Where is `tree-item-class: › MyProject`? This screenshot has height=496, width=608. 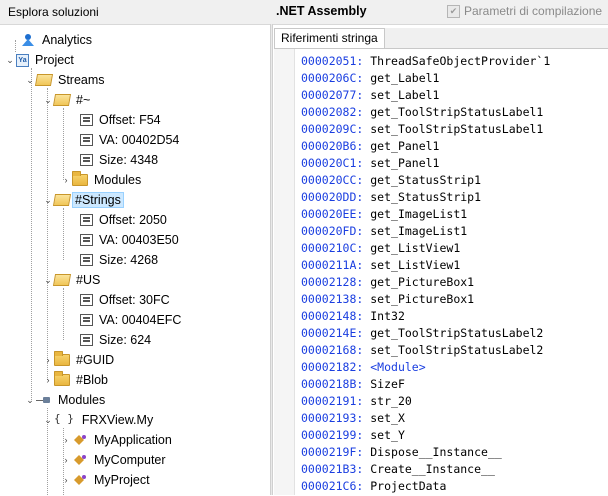 tree-item-class: › MyProject is located at coordinates (107, 480).